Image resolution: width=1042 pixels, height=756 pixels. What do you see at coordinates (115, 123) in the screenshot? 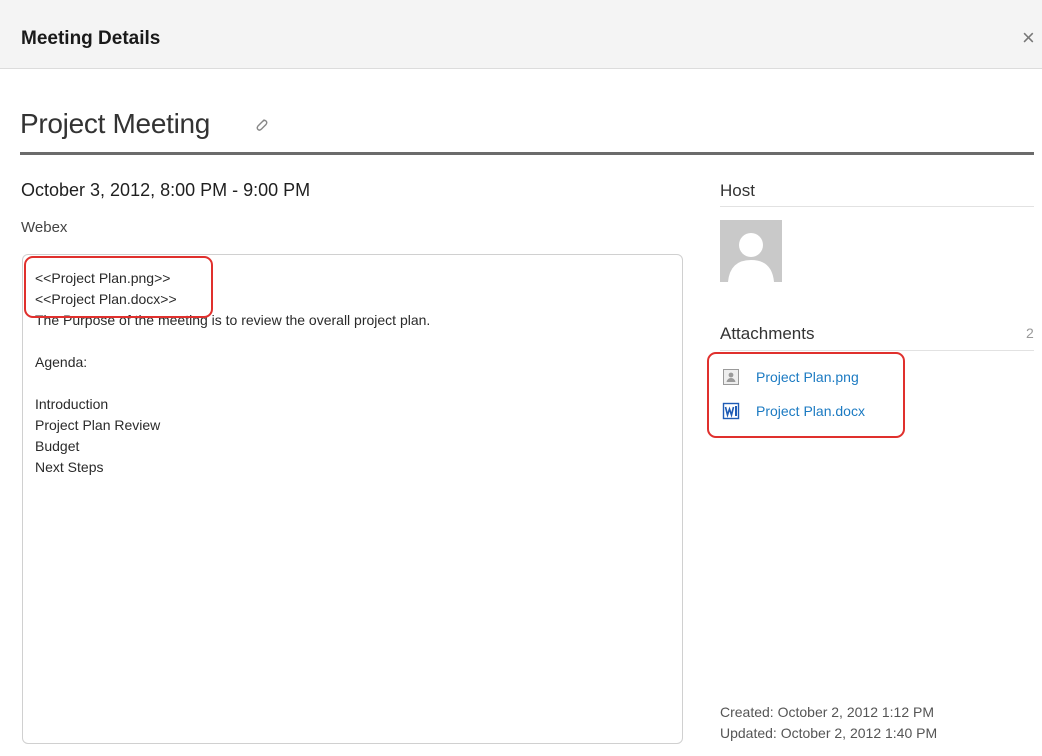
I see `meeting-title: Project Meeting` at bounding box center [115, 123].